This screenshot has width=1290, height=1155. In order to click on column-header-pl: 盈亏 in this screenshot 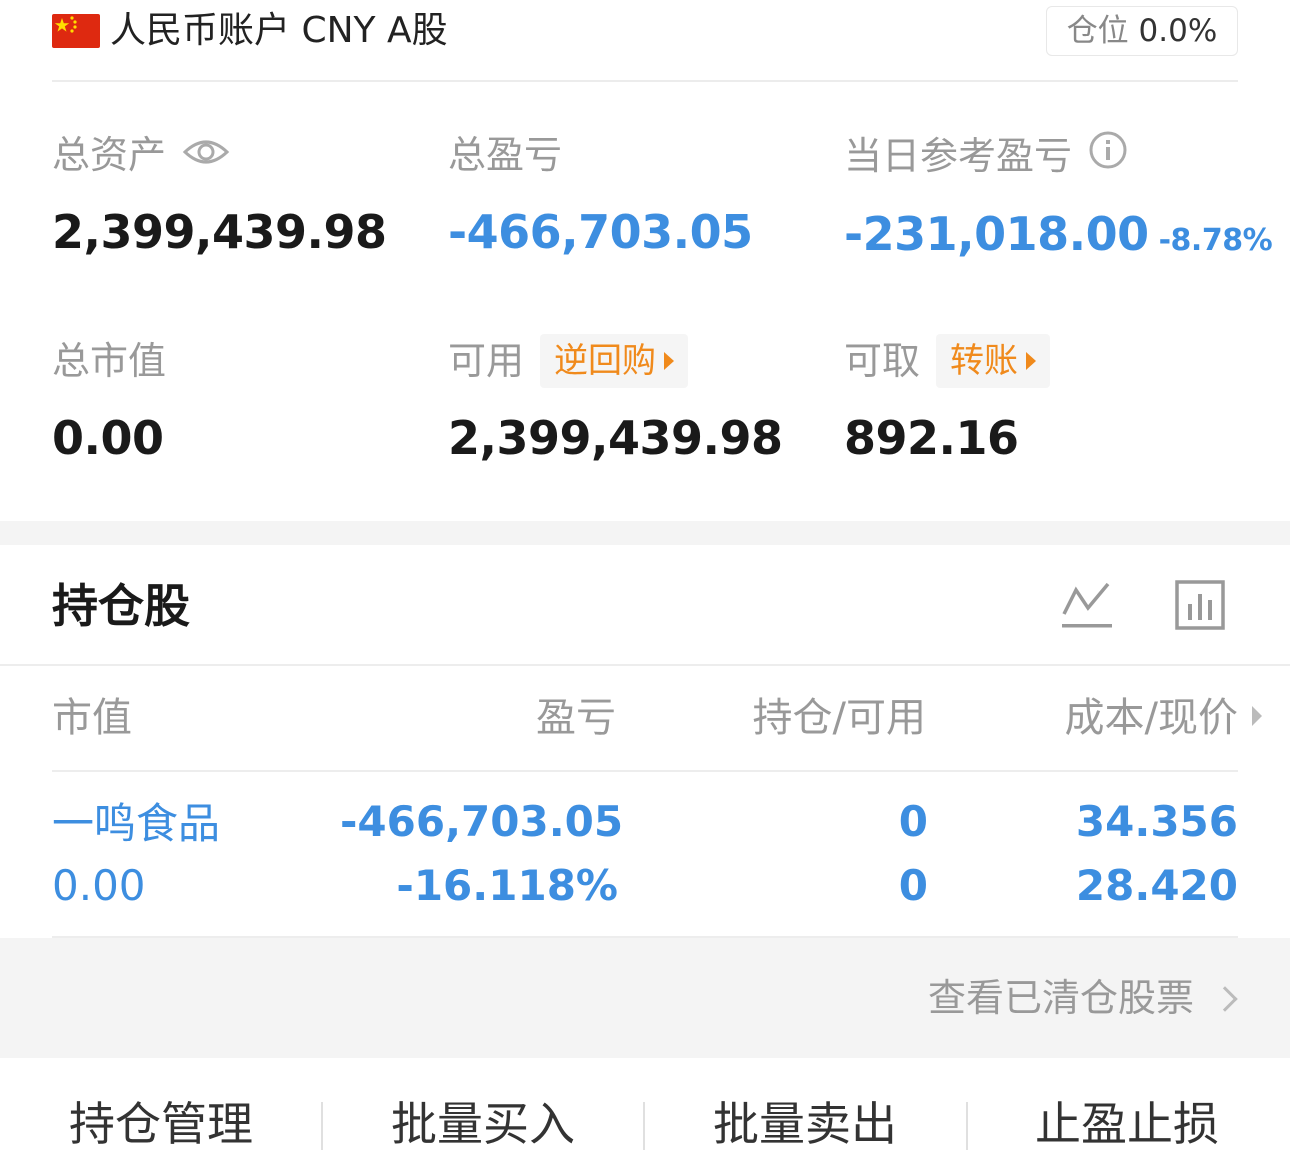, I will do `click(576, 718)`.